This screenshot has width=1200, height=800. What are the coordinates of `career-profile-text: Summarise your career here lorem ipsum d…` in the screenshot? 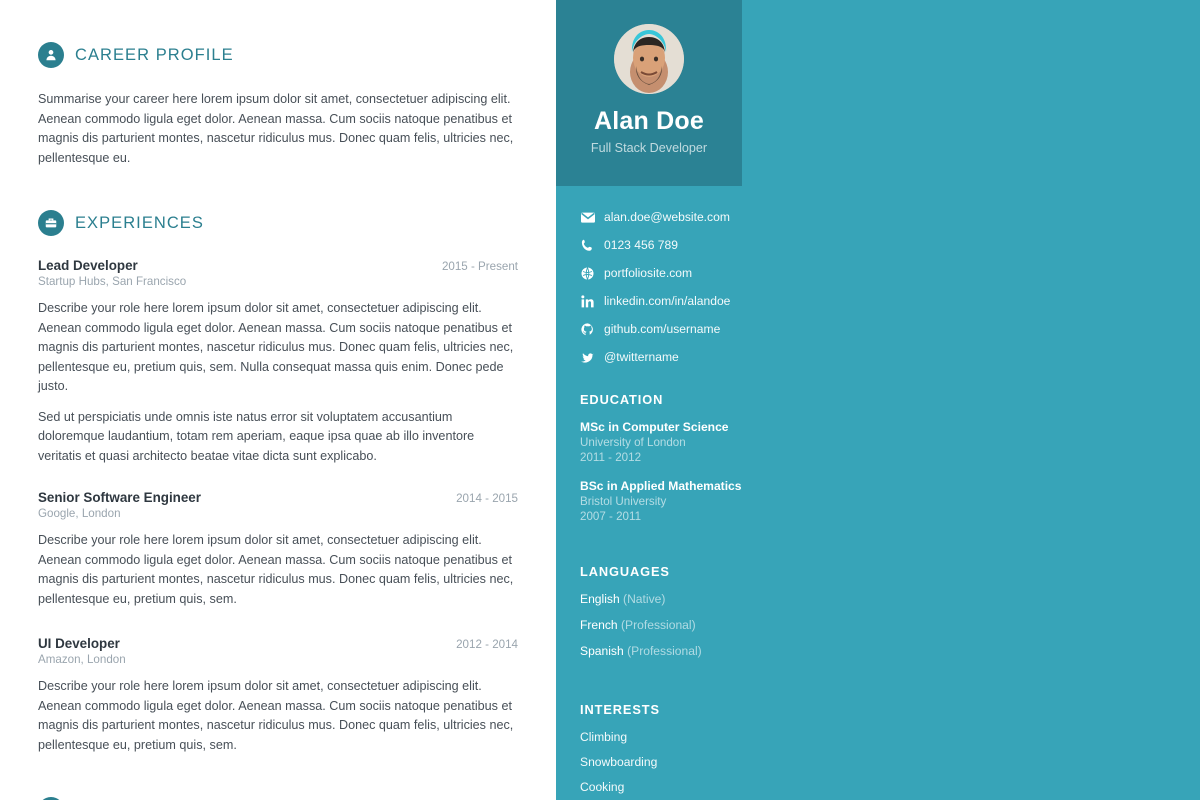 It's located at (276, 128).